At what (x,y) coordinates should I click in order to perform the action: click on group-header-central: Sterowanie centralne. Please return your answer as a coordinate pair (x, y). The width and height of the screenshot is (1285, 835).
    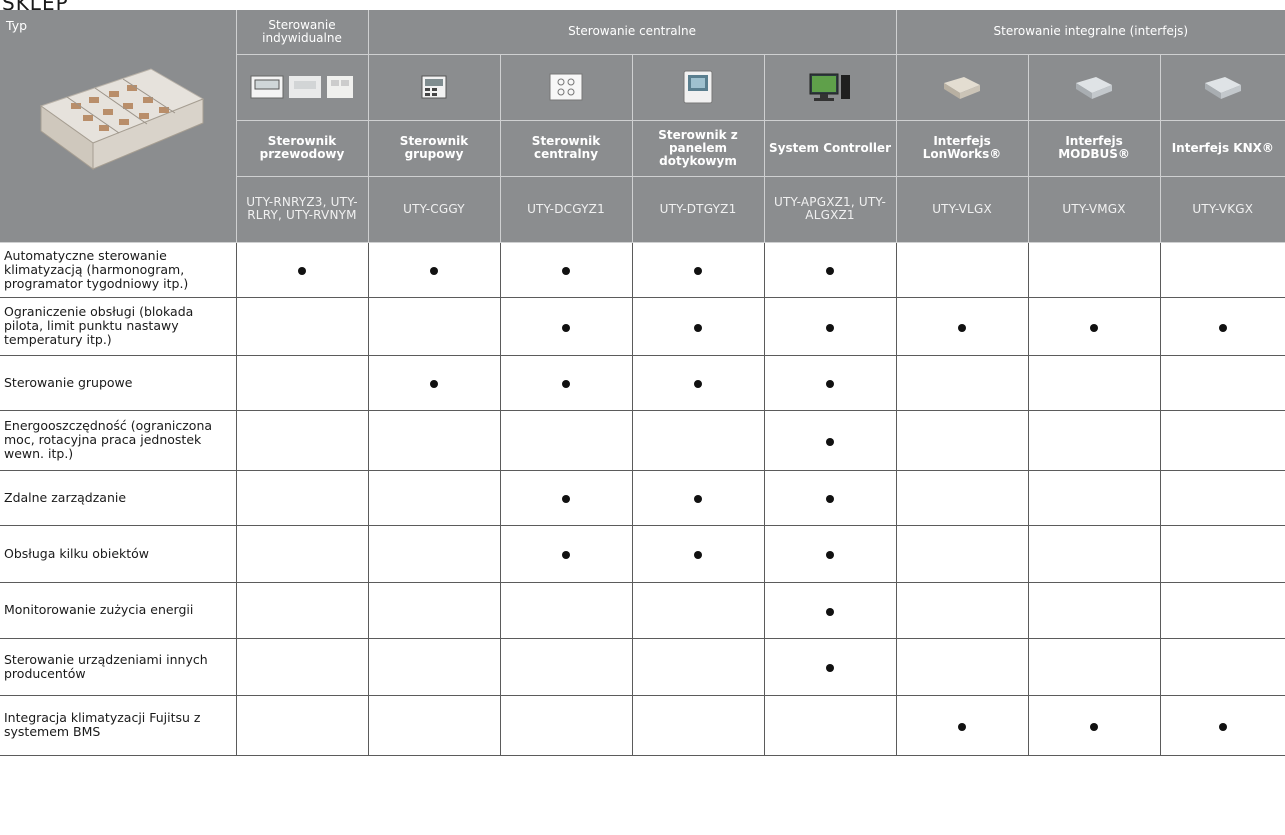
    Looking at the image, I should click on (632, 32).